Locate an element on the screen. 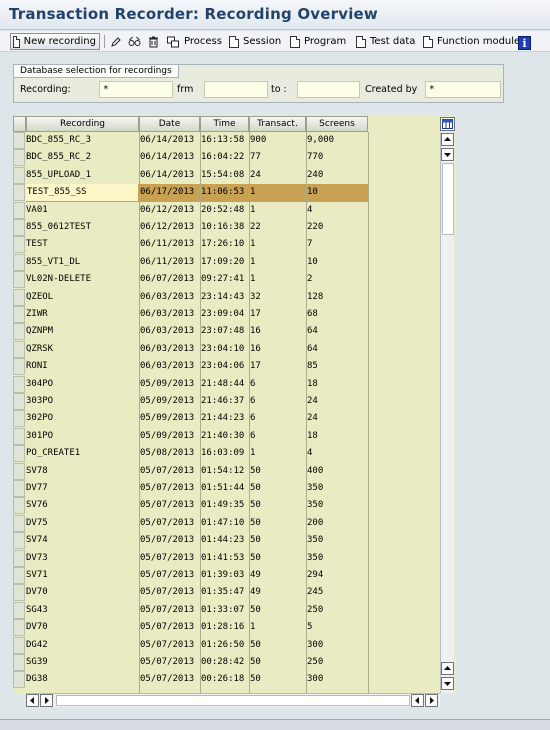 Image resolution: width=550 pixels, height=730 pixels. process-button: Process is located at coordinates (194, 41).